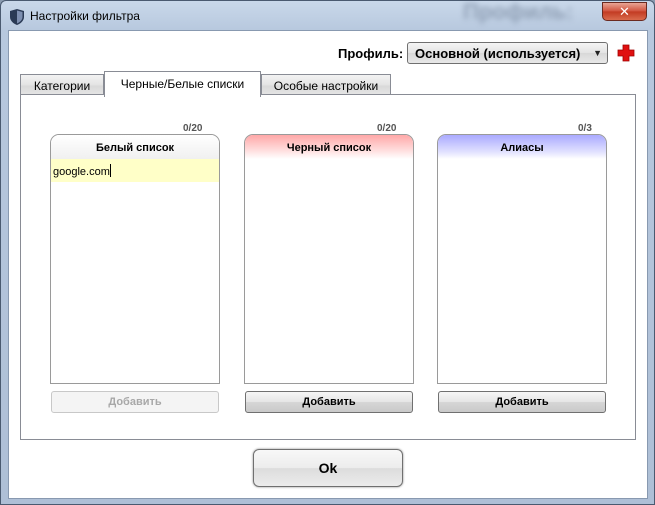 This screenshot has height=505, width=655. What do you see at coordinates (522, 402) in the screenshot?
I see `aliases-add-button: Добавить` at bounding box center [522, 402].